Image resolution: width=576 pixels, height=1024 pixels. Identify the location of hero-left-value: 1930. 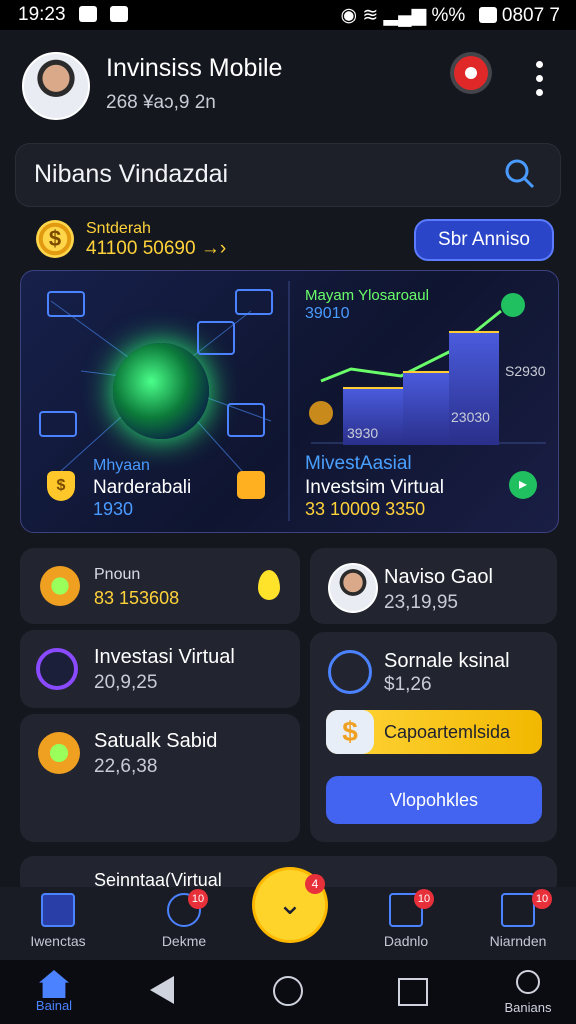
(113, 509).